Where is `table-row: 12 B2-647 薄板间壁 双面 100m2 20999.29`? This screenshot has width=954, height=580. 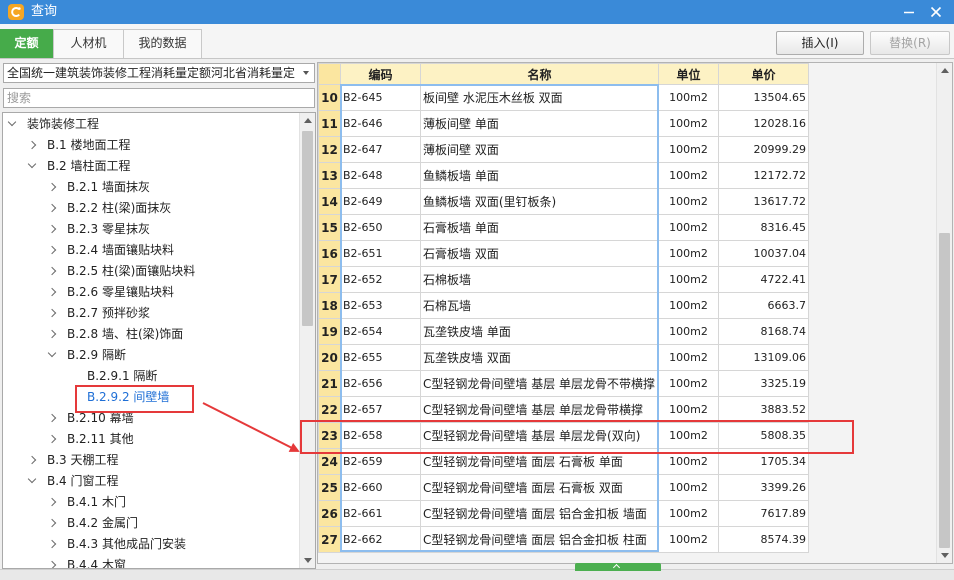 table-row: 12 B2-647 薄板间壁 双面 100m2 20999.29 is located at coordinates (563, 149).